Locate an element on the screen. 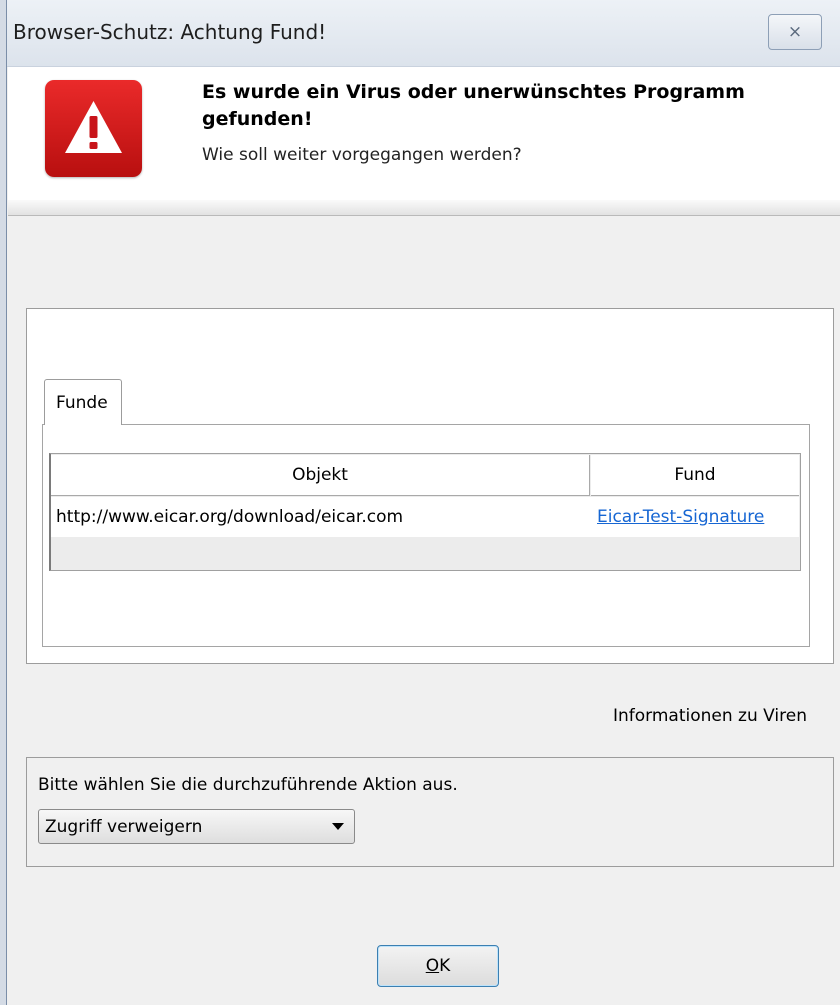  tab-funde: Funde is located at coordinates (83, 402).